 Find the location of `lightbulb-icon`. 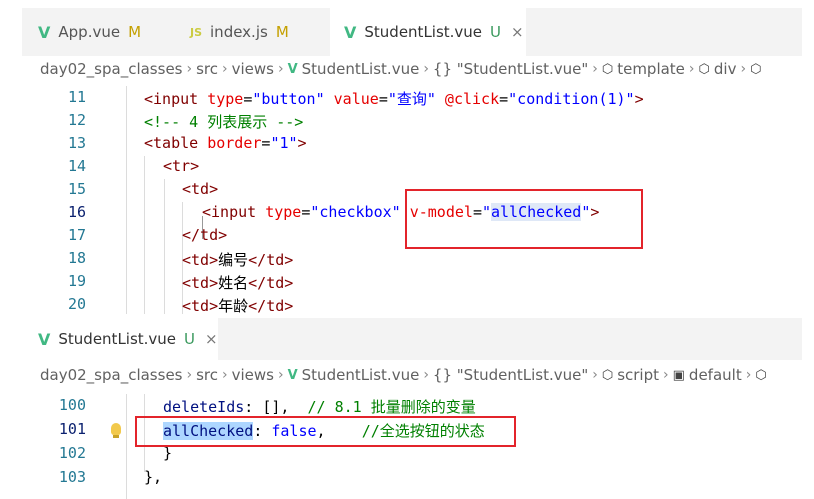

lightbulb-icon is located at coordinates (116, 430).